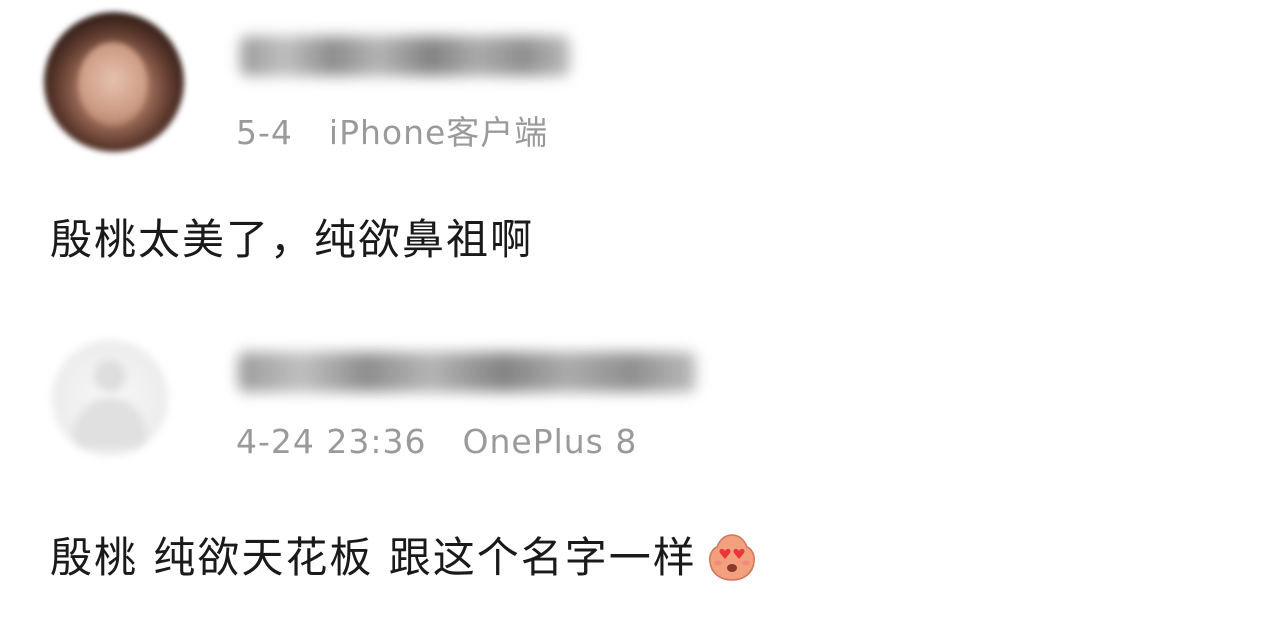 The image size is (1282, 638). Describe the element at coordinates (264, 132) in the screenshot. I see `comment-date: 5-4` at that location.